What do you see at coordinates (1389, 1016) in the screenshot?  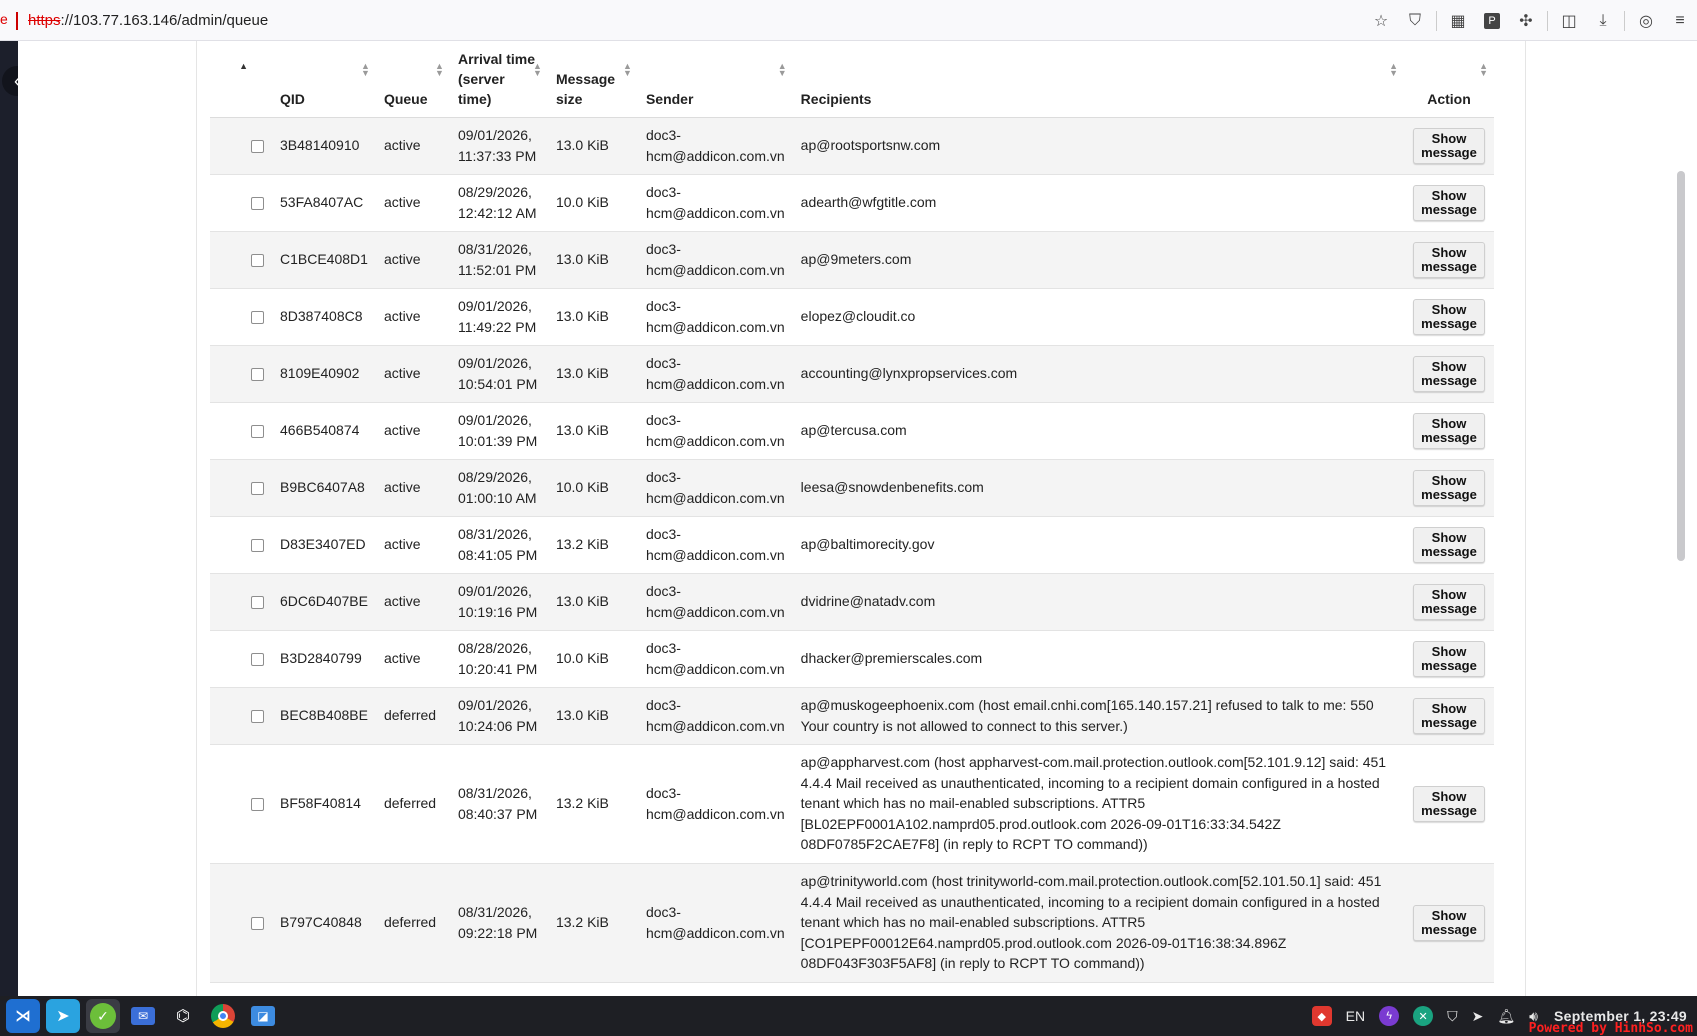 I see `firefox-icon: ϟ` at bounding box center [1389, 1016].